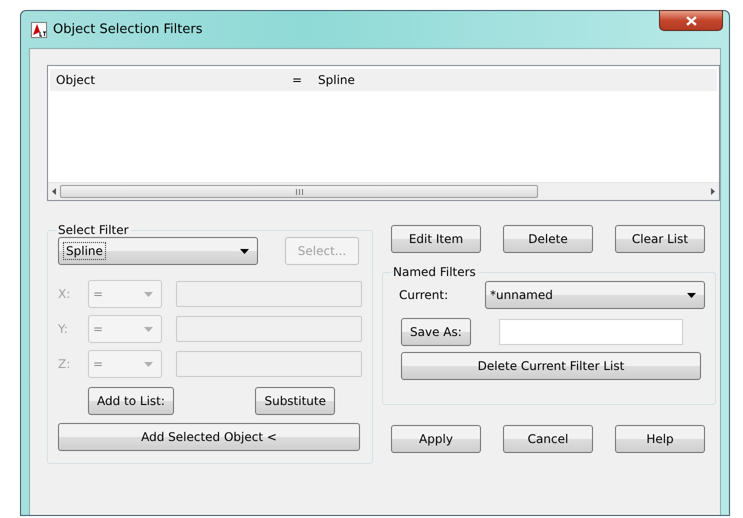 This screenshot has width=743, height=518. What do you see at coordinates (424, 295) in the screenshot?
I see `current-label: Current:` at bounding box center [424, 295].